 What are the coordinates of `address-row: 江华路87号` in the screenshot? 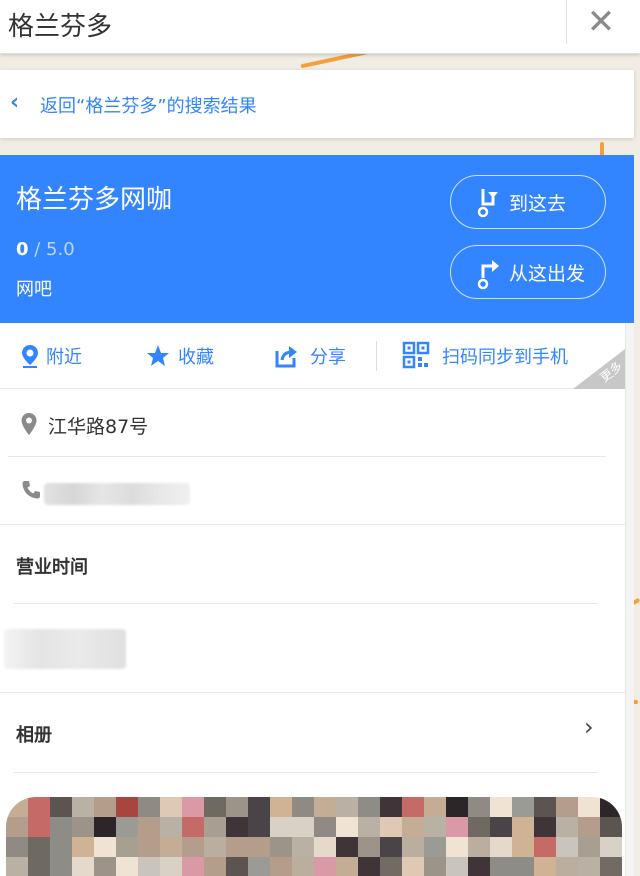 It's located at (312, 423).